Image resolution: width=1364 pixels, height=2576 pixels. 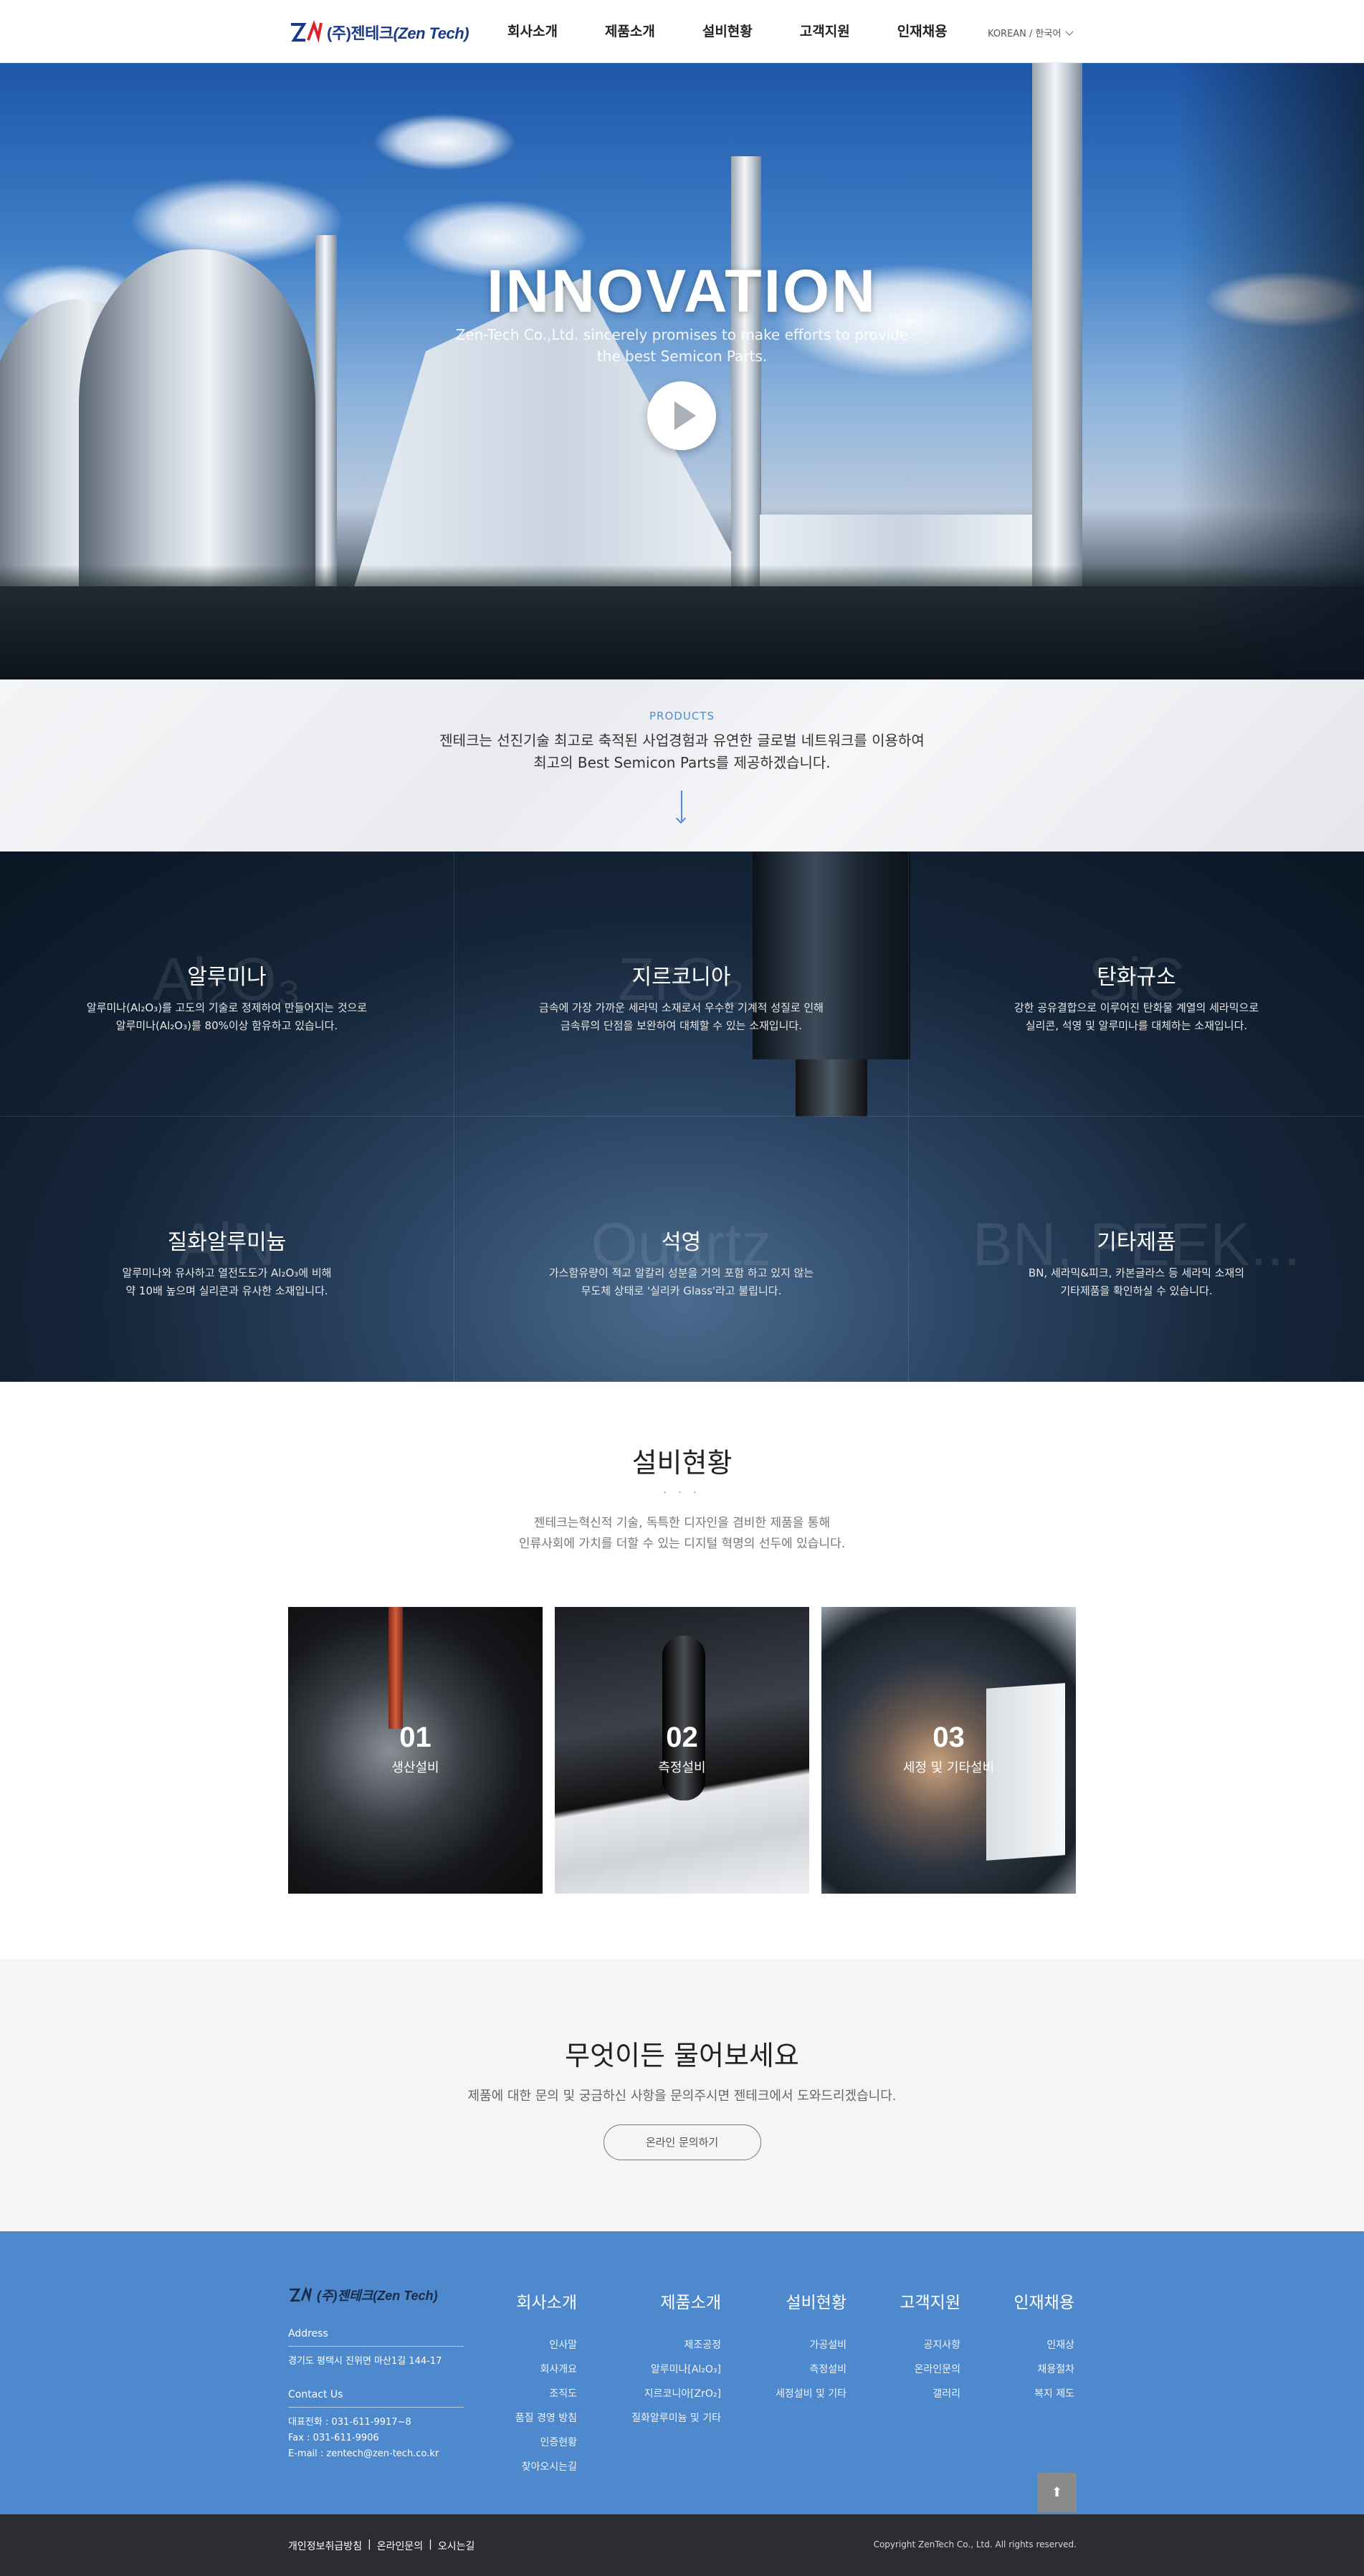 I want to click on footer-col-support: 고객지원 공지사항 온라인문의 갤러리, so click(x=930, y=2347).